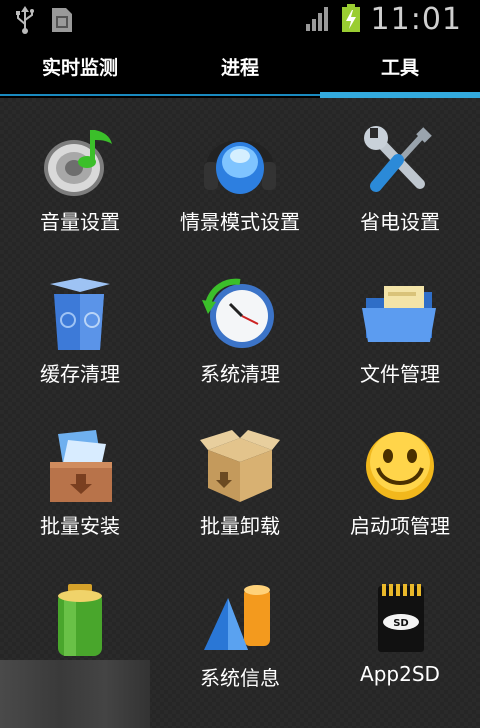 The width and height of the screenshot is (480, 728). I want to click on tool-label: 文件管理, so click(400, 374).